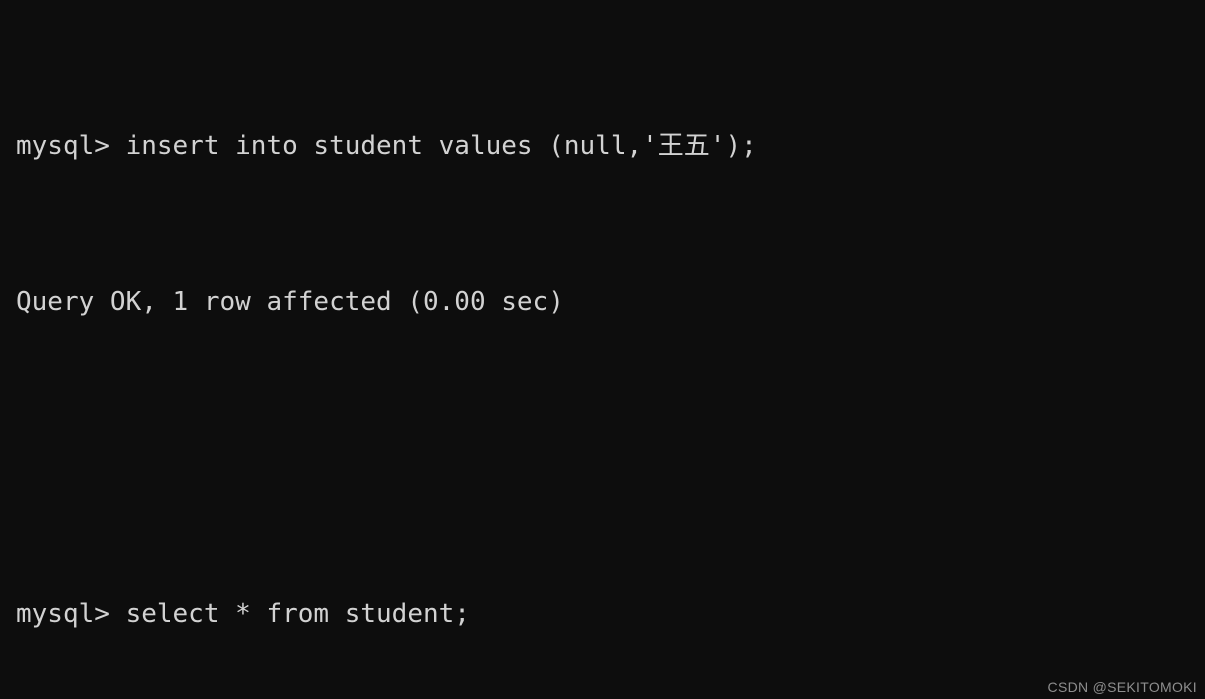 This screenshot has height=699, width=1205. What do you see at coordinates (1122, 687) in the screenshot?
I see `watermark-label: CSDN @SEKITOMOKI` at bounding box center [1122, 687].